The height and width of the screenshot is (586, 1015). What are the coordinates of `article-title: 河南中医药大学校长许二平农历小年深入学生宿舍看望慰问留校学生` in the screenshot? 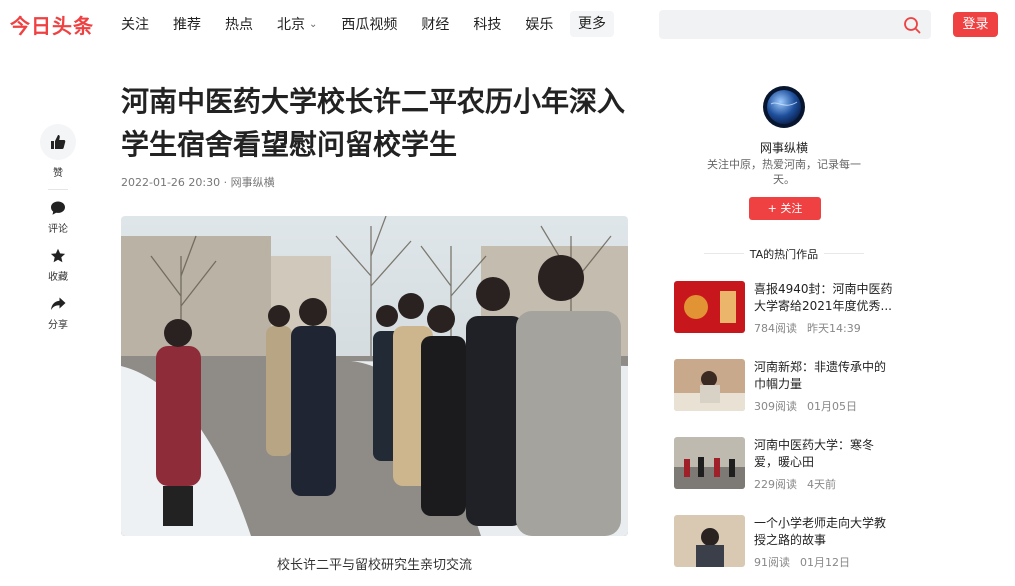 It's located at (373, 123).